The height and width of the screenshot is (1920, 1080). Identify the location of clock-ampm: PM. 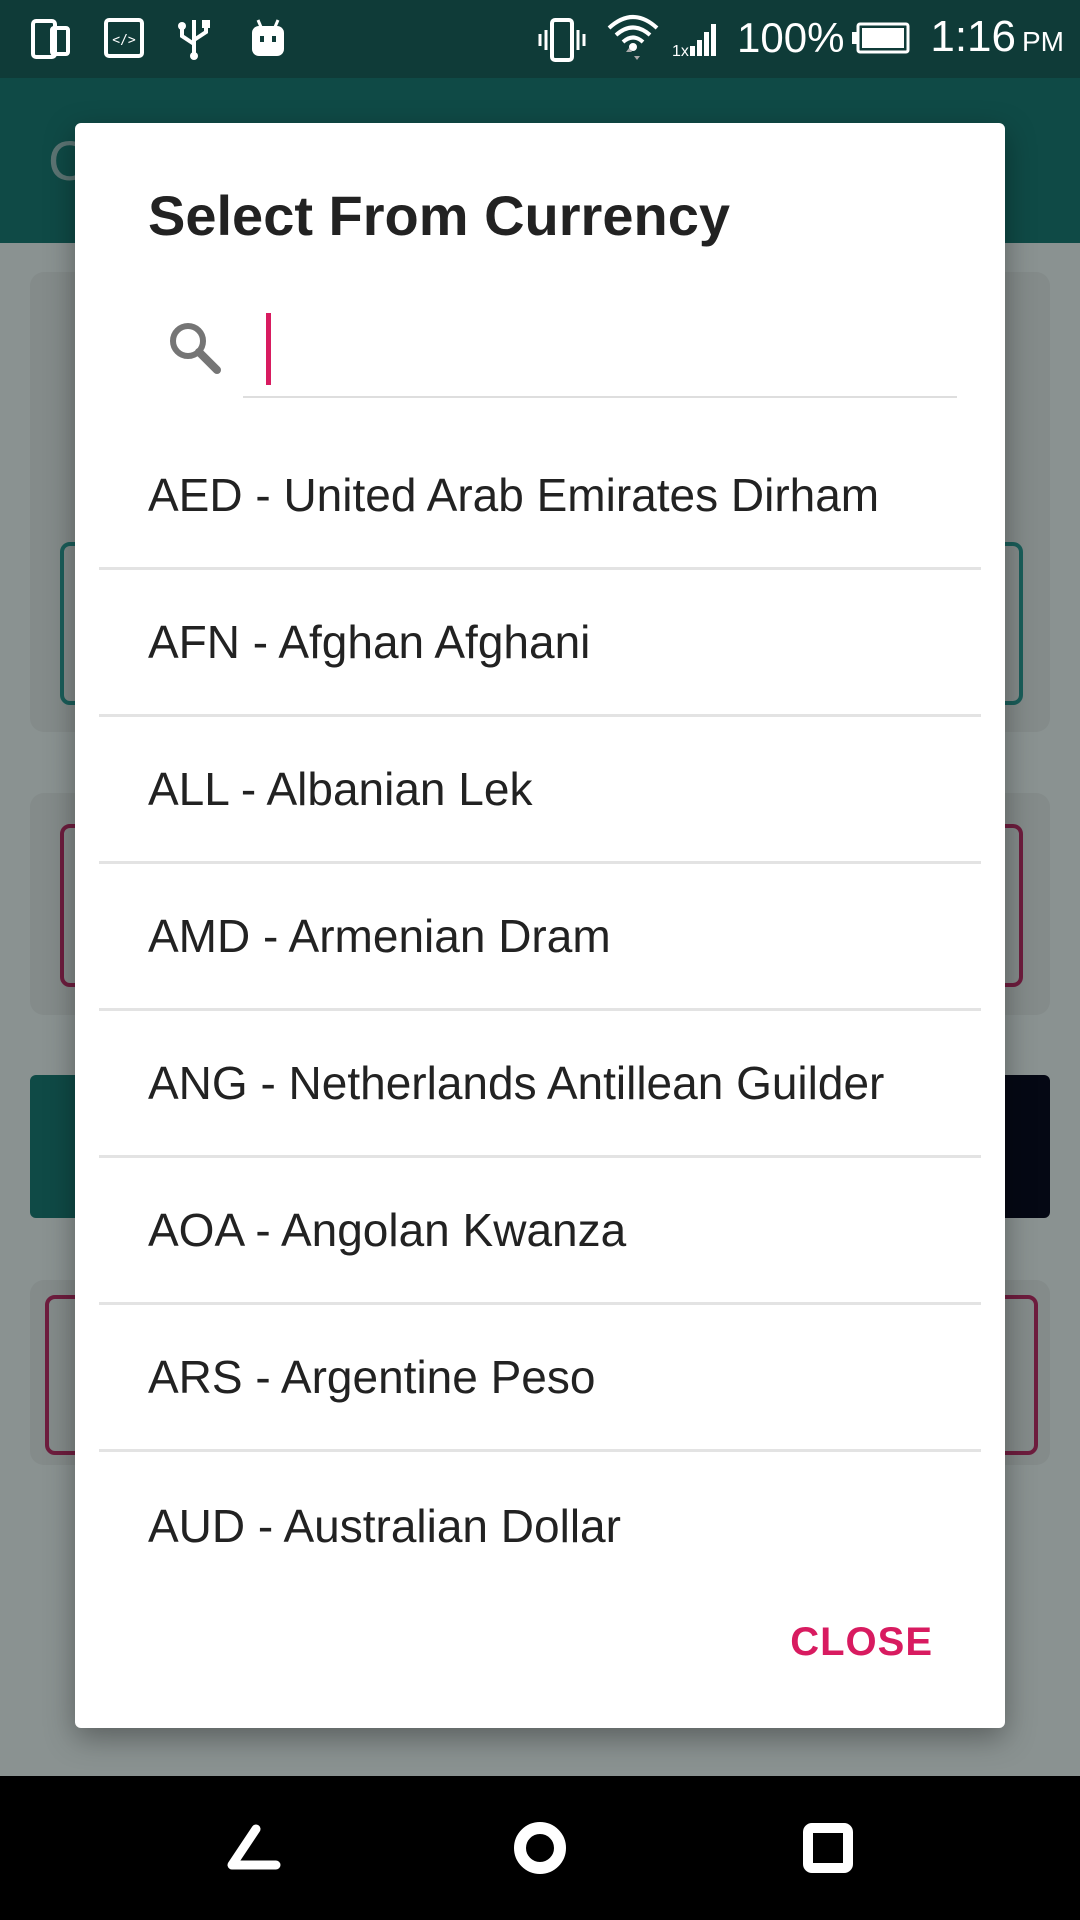
(1043, 41).